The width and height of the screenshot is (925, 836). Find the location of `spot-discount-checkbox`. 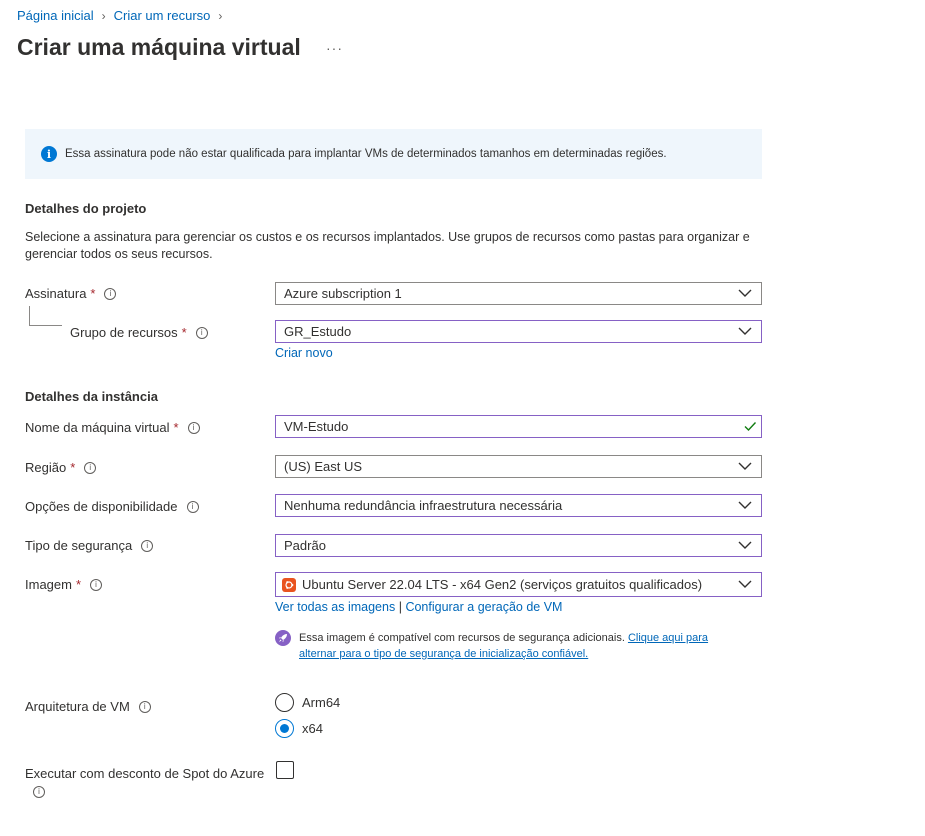

spot-discount-checkbox is located at coordinates (285, 770).